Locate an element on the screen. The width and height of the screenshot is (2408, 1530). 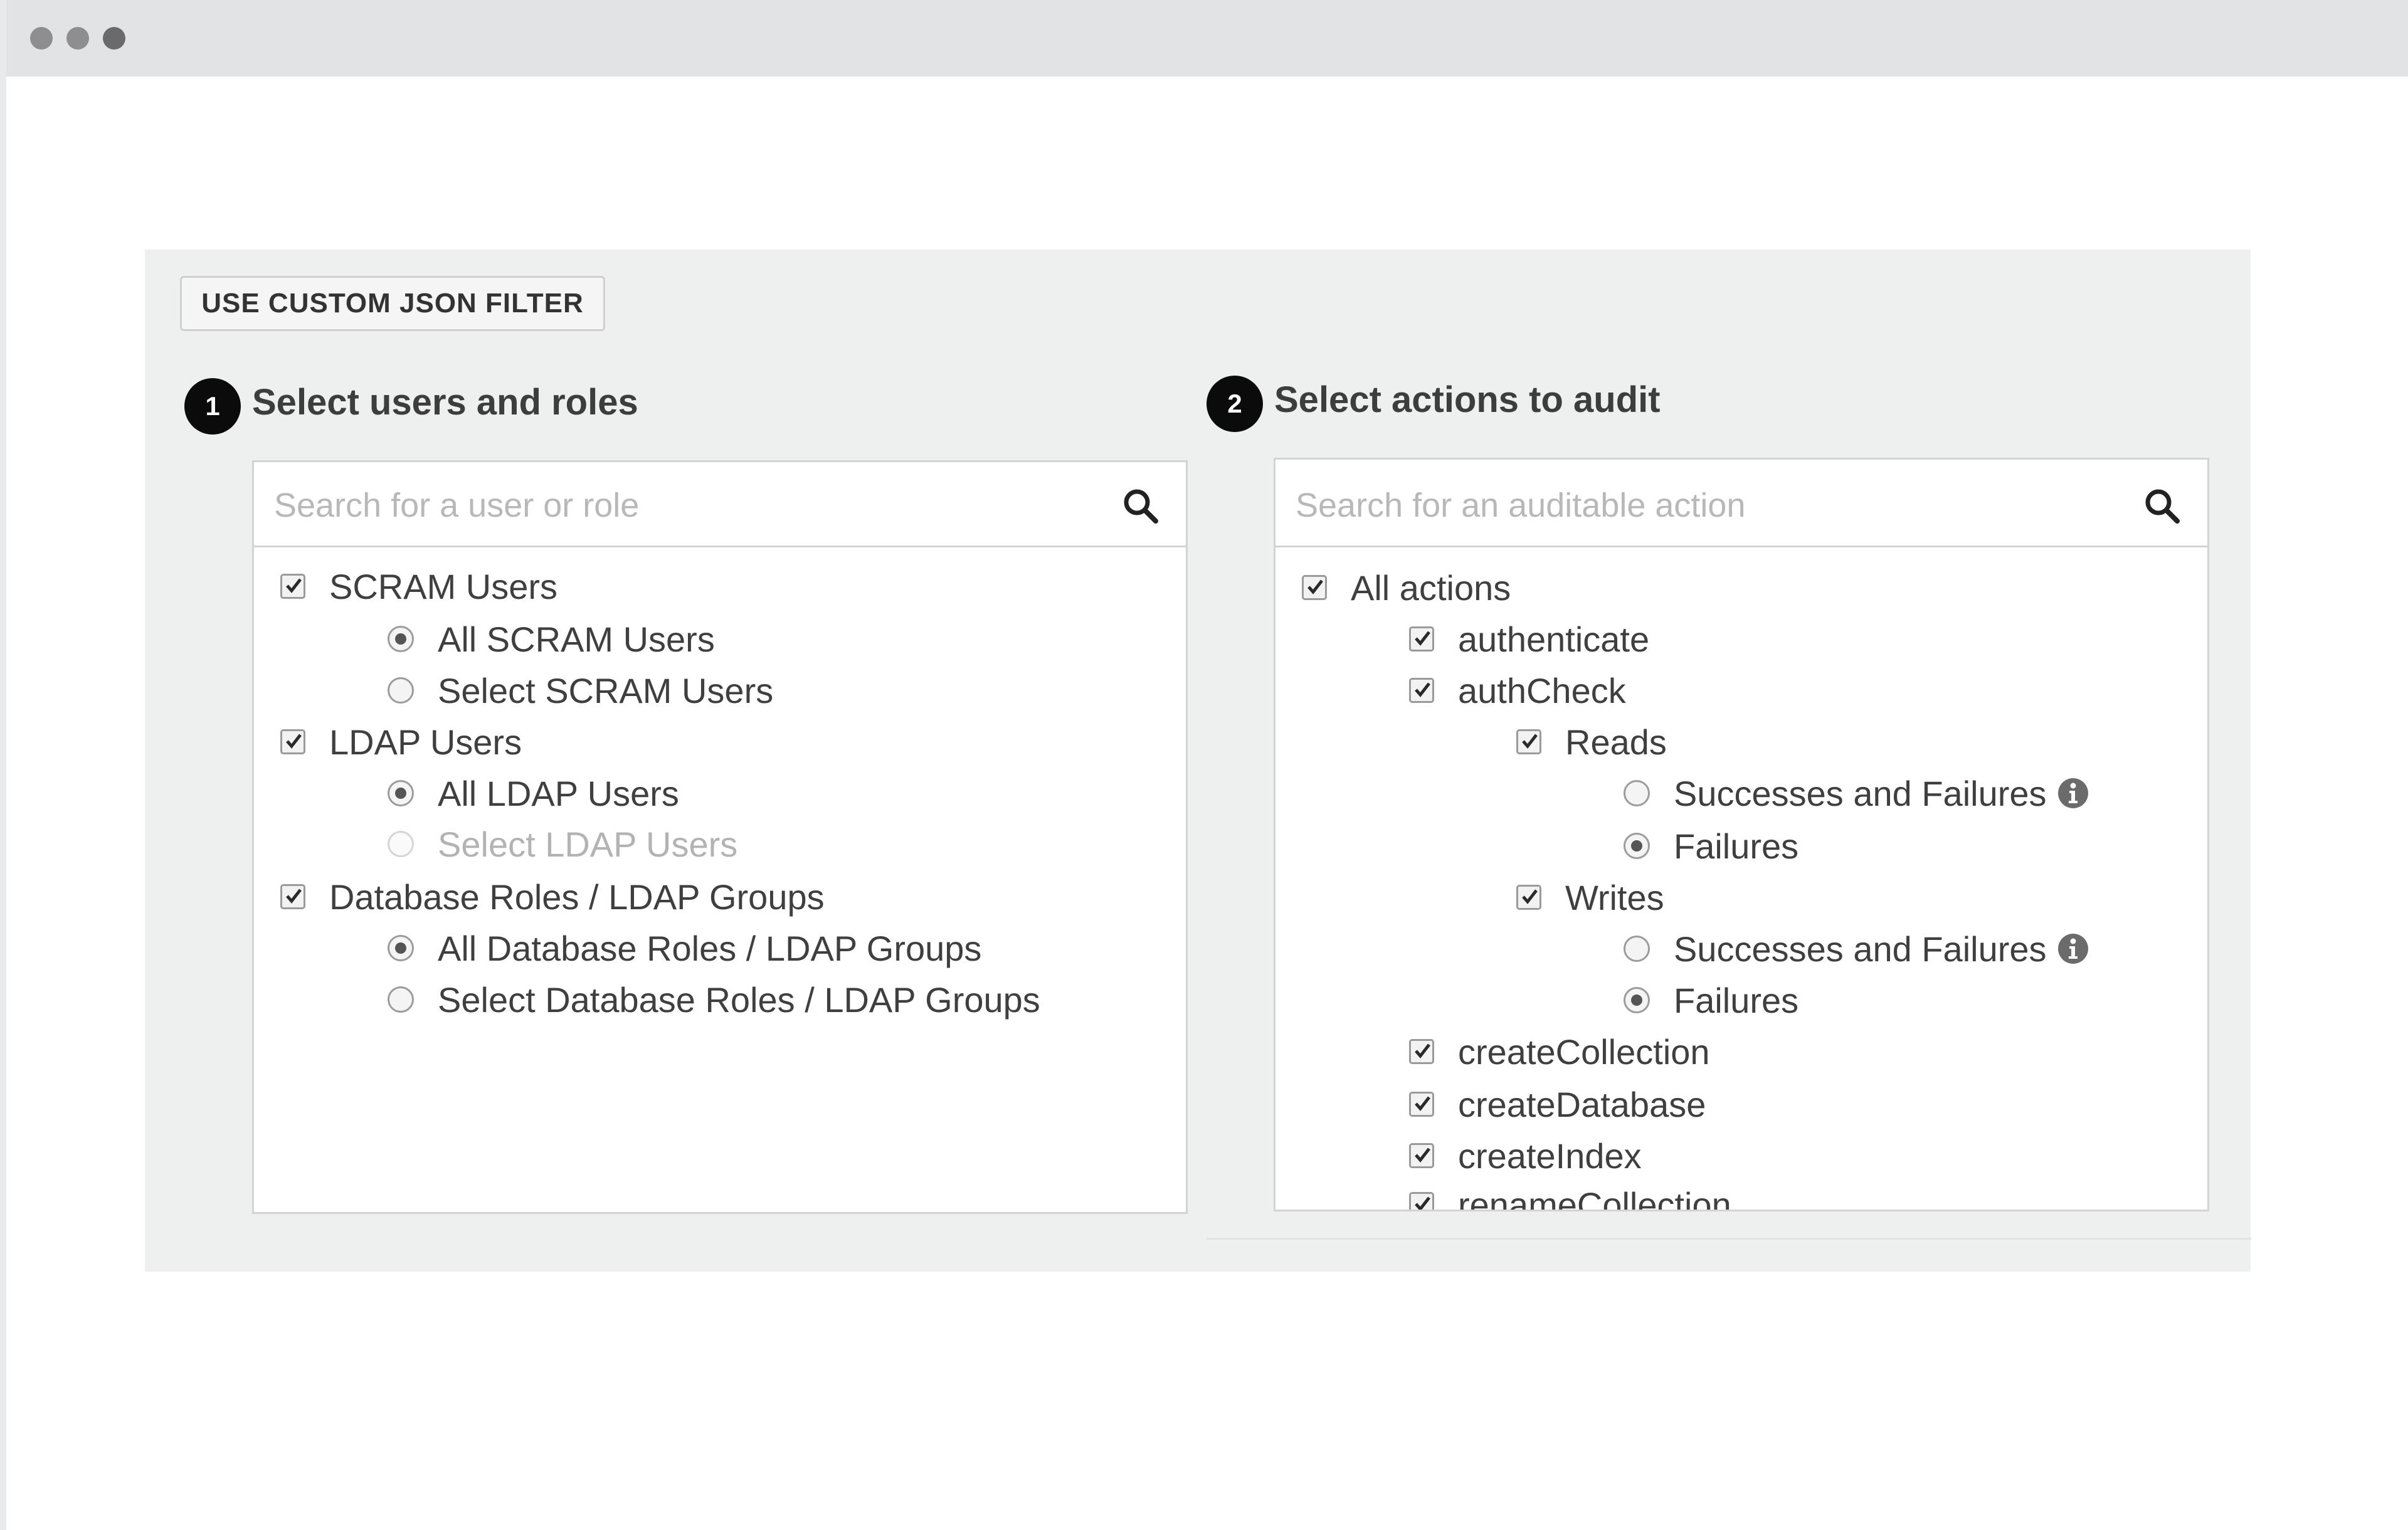
users-search-bar is located at coordinates (720, 504).